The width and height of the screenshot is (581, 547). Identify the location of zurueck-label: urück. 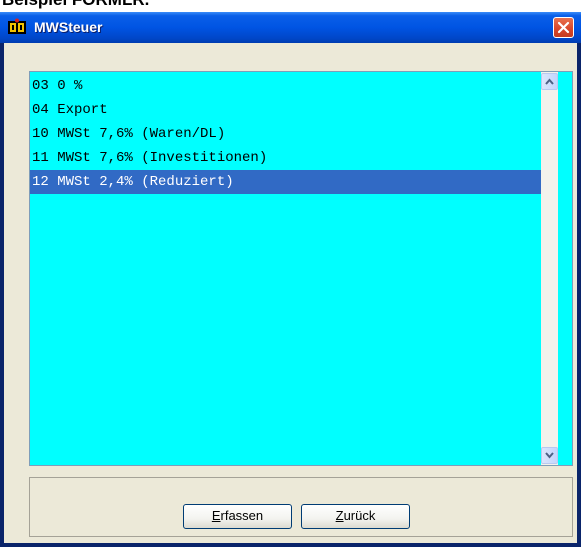
(359, 515).